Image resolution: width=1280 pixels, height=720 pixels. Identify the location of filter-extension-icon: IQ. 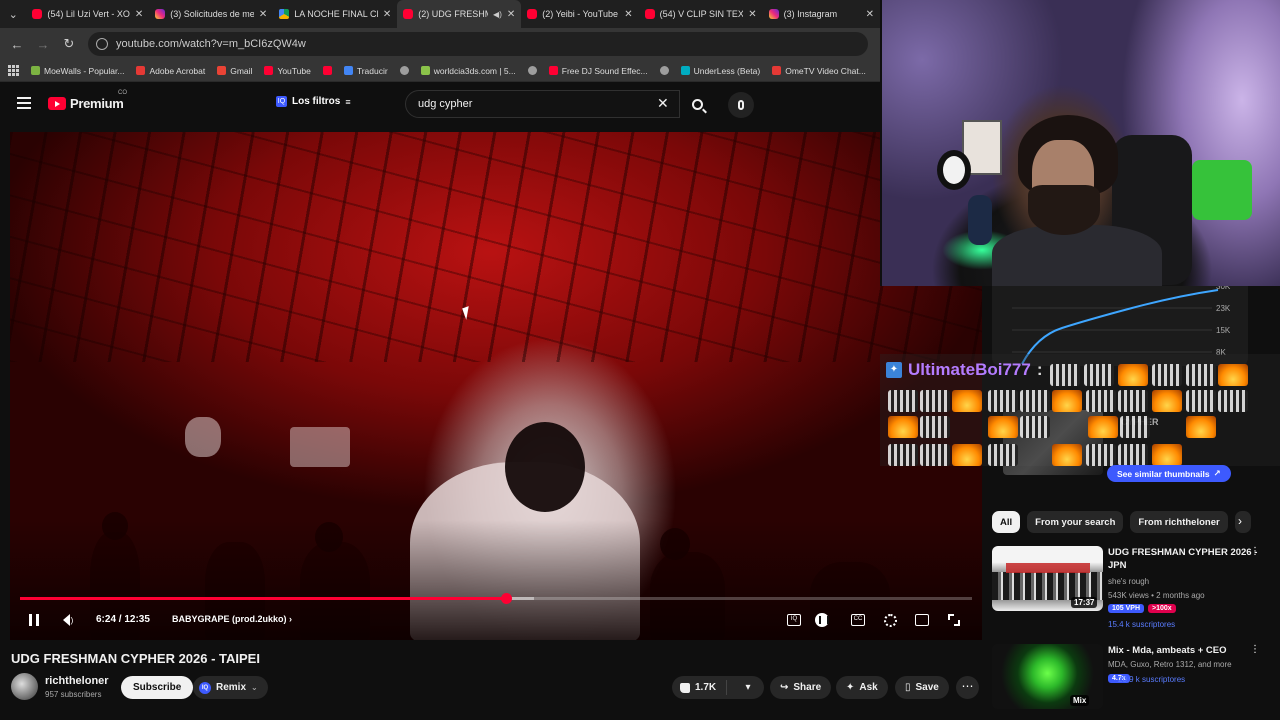
(281, 101).